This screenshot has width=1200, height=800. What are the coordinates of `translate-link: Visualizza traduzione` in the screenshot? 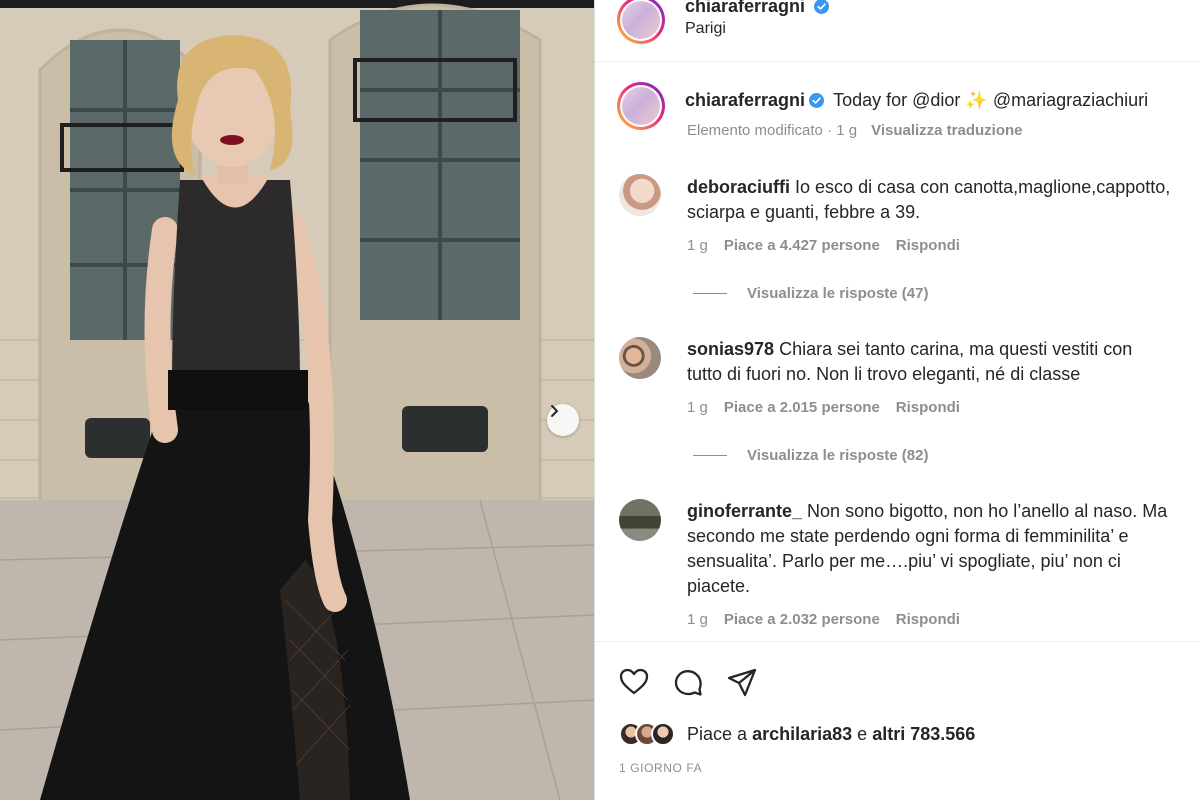 It's located at (946, 130).